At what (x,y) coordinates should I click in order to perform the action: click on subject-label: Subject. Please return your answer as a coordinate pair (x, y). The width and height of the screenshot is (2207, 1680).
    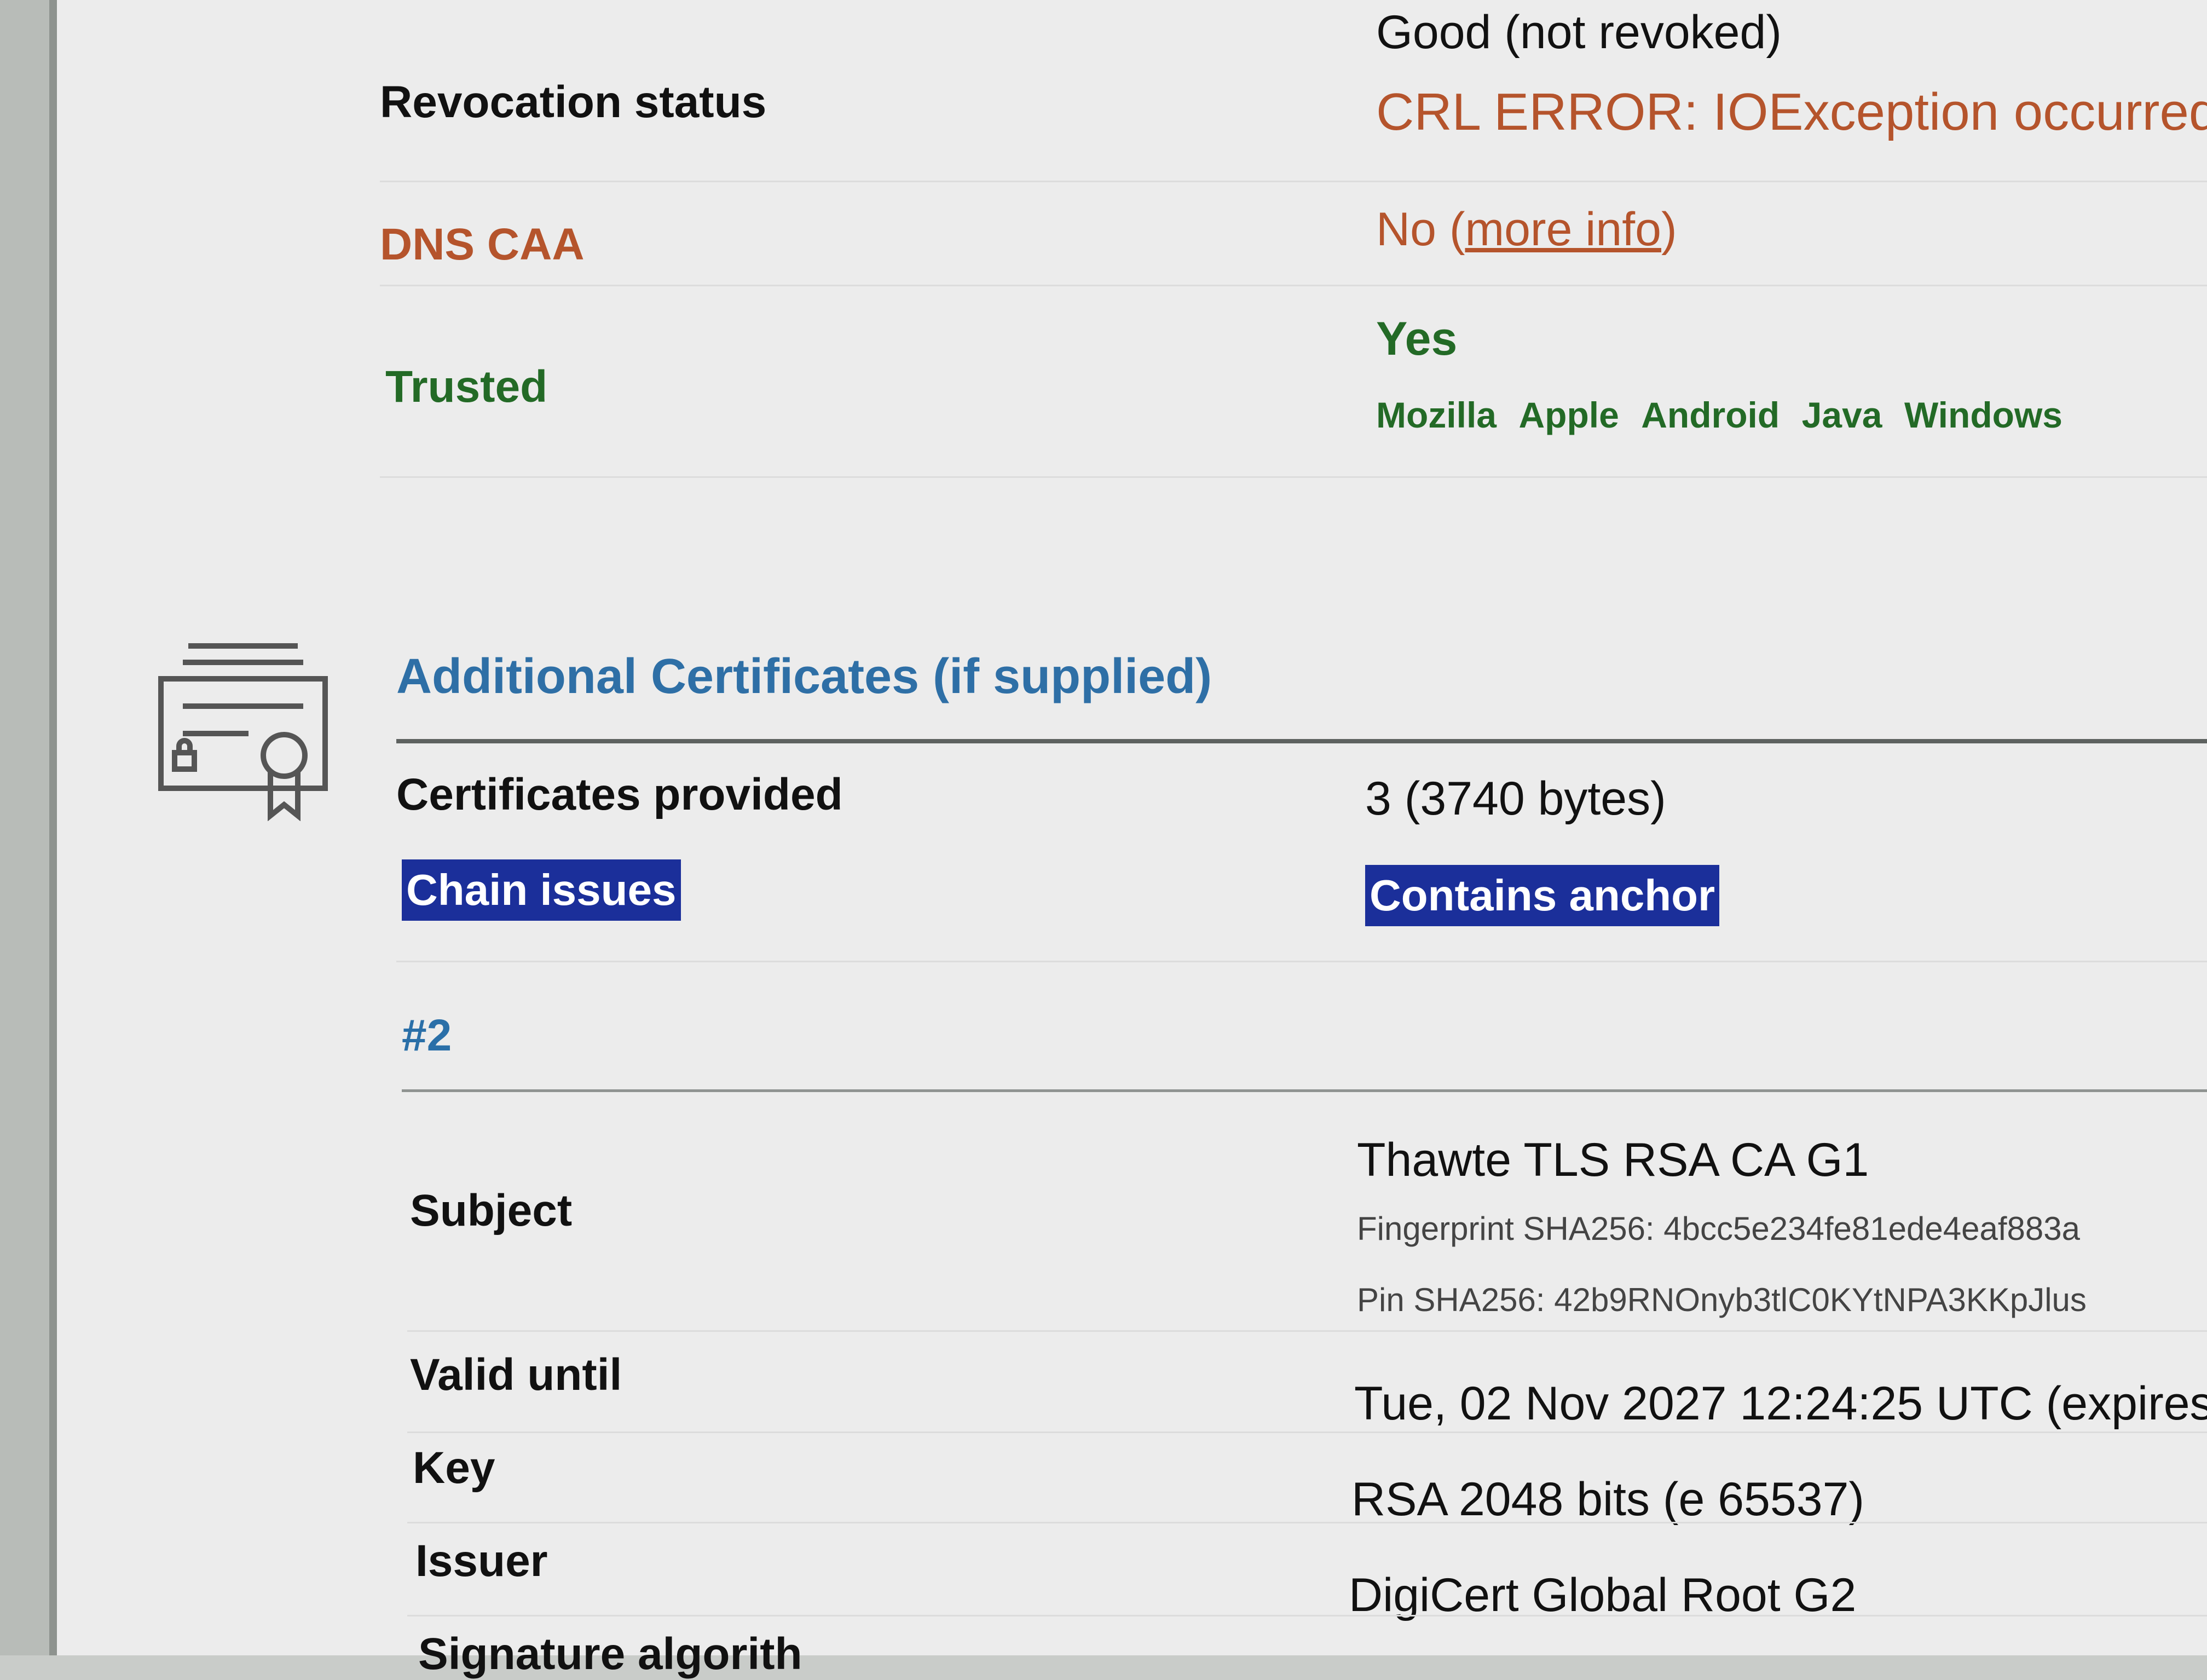
    Looking at the image, I should click on (491, 1211).